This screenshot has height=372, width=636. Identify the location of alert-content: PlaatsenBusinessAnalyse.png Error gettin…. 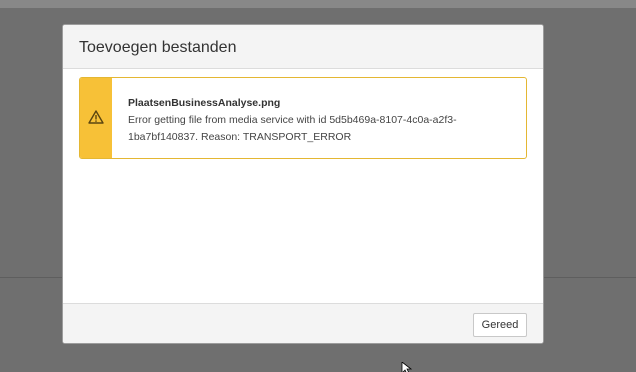
(323, 120).